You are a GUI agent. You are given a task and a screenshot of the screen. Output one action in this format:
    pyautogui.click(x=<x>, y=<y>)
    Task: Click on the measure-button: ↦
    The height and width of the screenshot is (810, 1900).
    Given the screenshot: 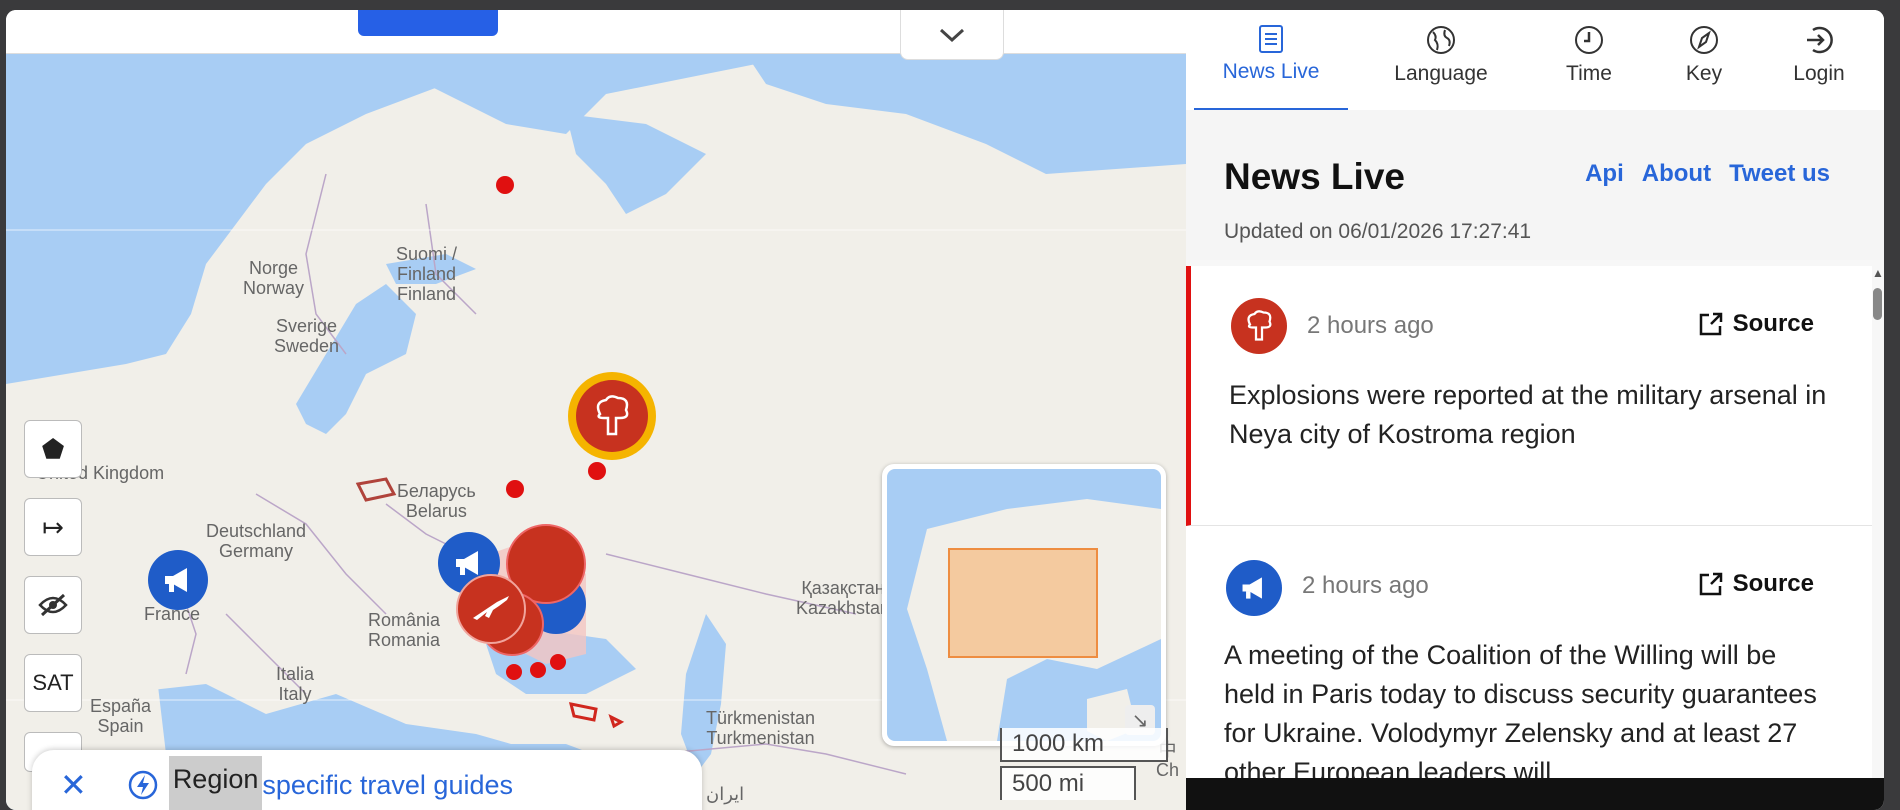 What is the action you would take?
    pyautogui.click(x=53, y=527)
    